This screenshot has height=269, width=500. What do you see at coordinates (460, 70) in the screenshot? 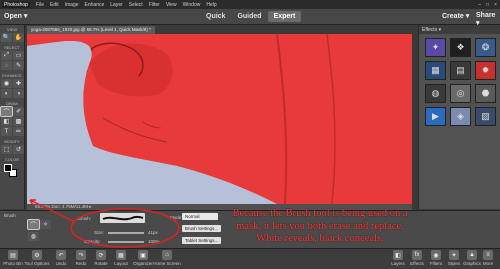
I see `effect-thumbnail: ▤` at bounding box center [460, 70].